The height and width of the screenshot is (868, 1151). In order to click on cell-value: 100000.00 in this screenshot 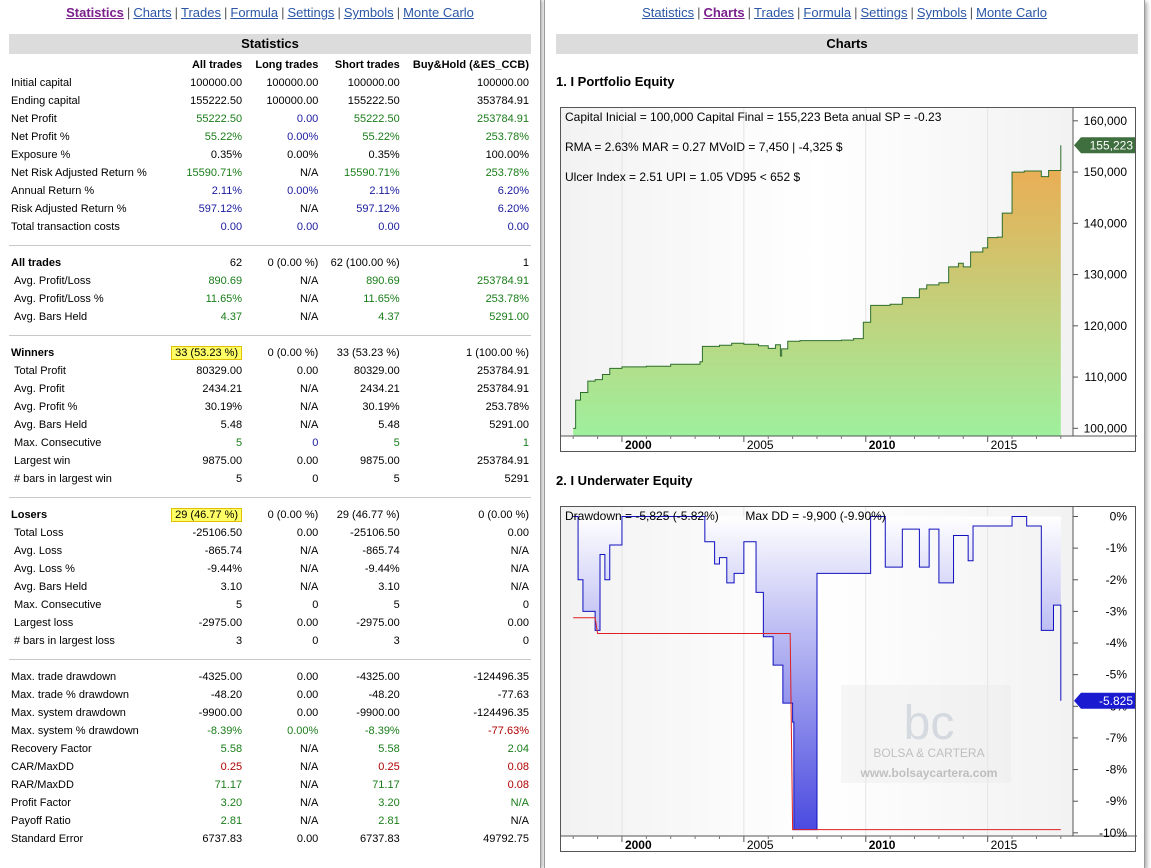, I will do `click(216, 83)`.